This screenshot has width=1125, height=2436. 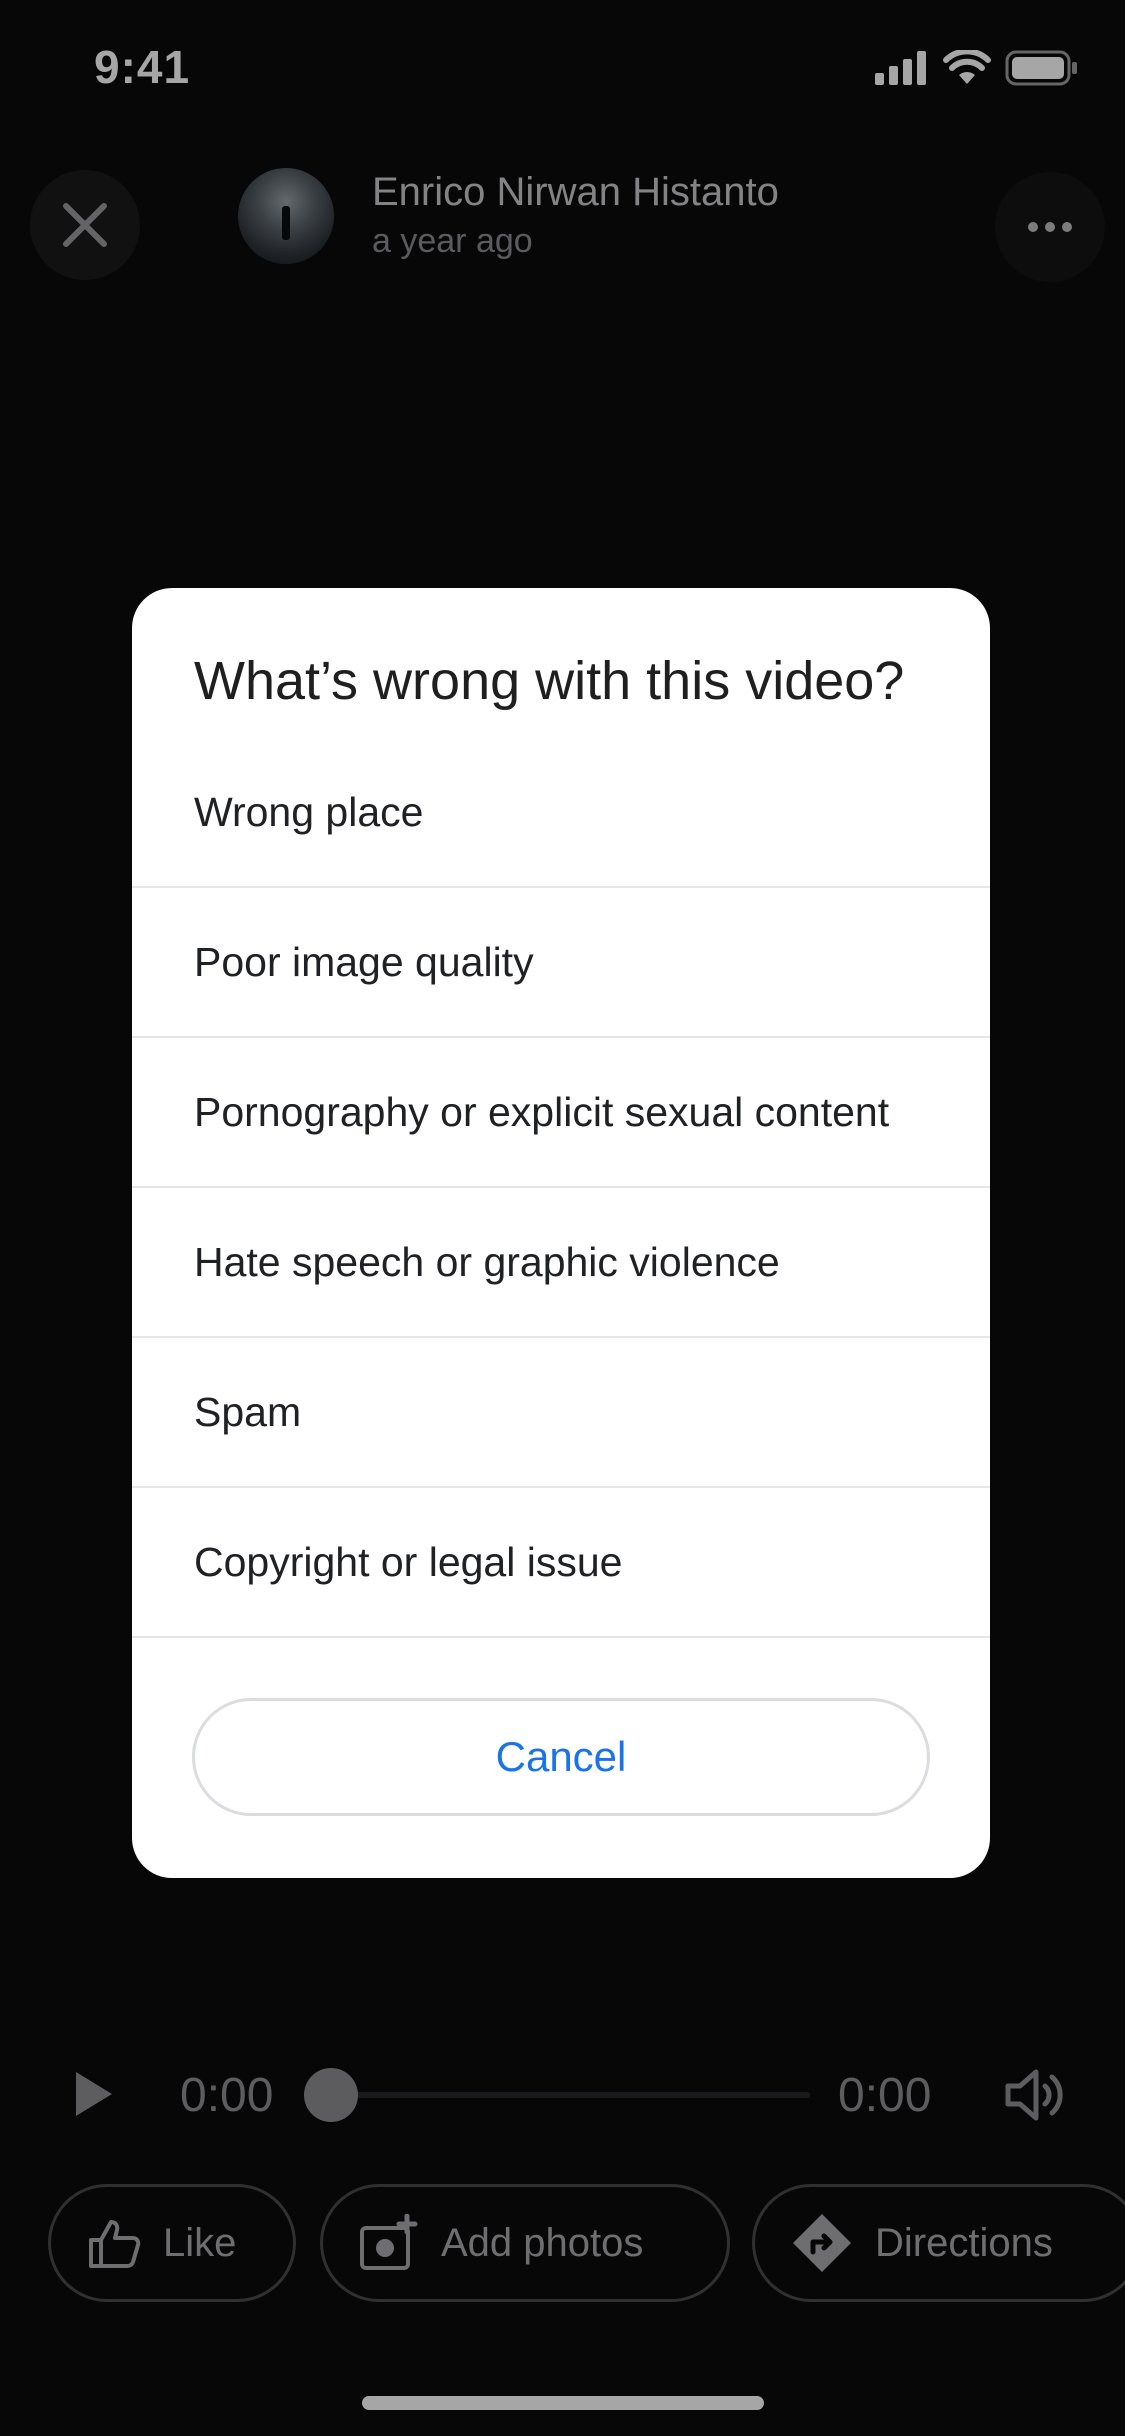 What do you see at coordinates (561, 1757) in the screenshot?
I see `cancel-button: Cancel` at bounding box center [561, 1757].